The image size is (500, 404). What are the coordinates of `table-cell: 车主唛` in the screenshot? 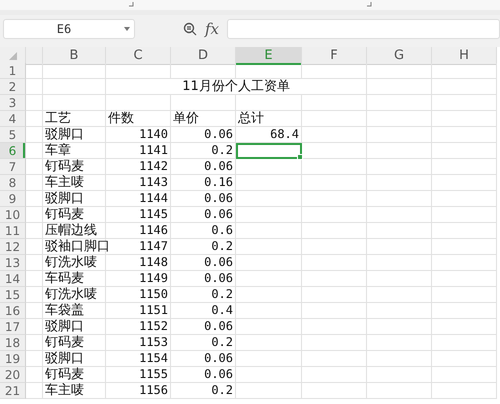 It's located at (74, 183).